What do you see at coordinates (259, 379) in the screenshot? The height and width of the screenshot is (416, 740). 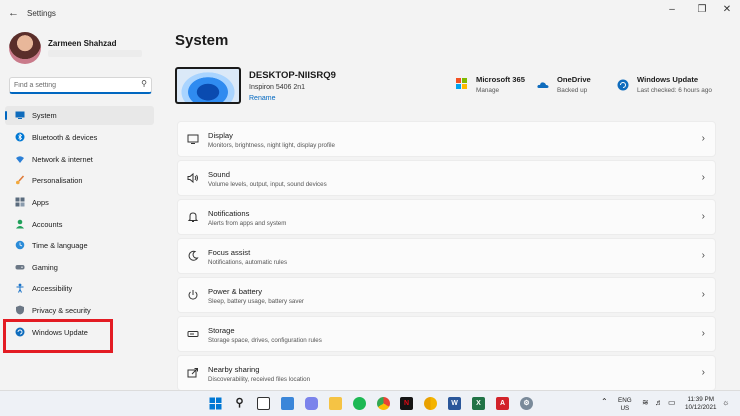 I see `card-subtitle: Discoverability, received files location` at bounding box center [259, 379].